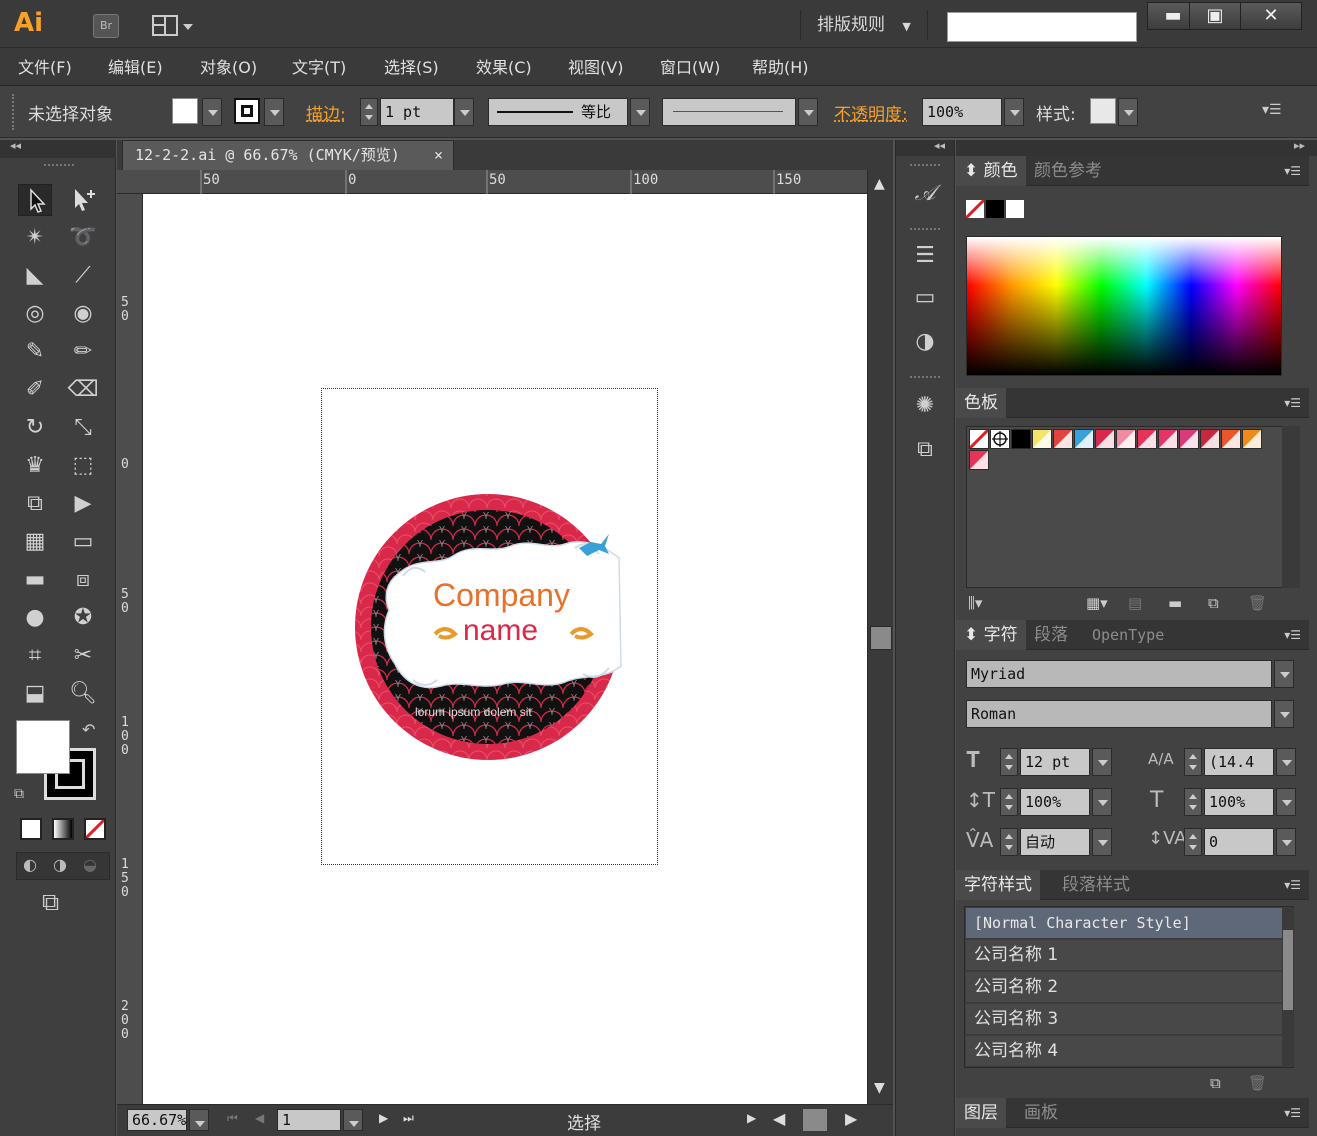  What do you see at coordinates (15, 145) in the screenshot?
I see `collapse-icon: ◂◂` at bounding box center [15, 145].